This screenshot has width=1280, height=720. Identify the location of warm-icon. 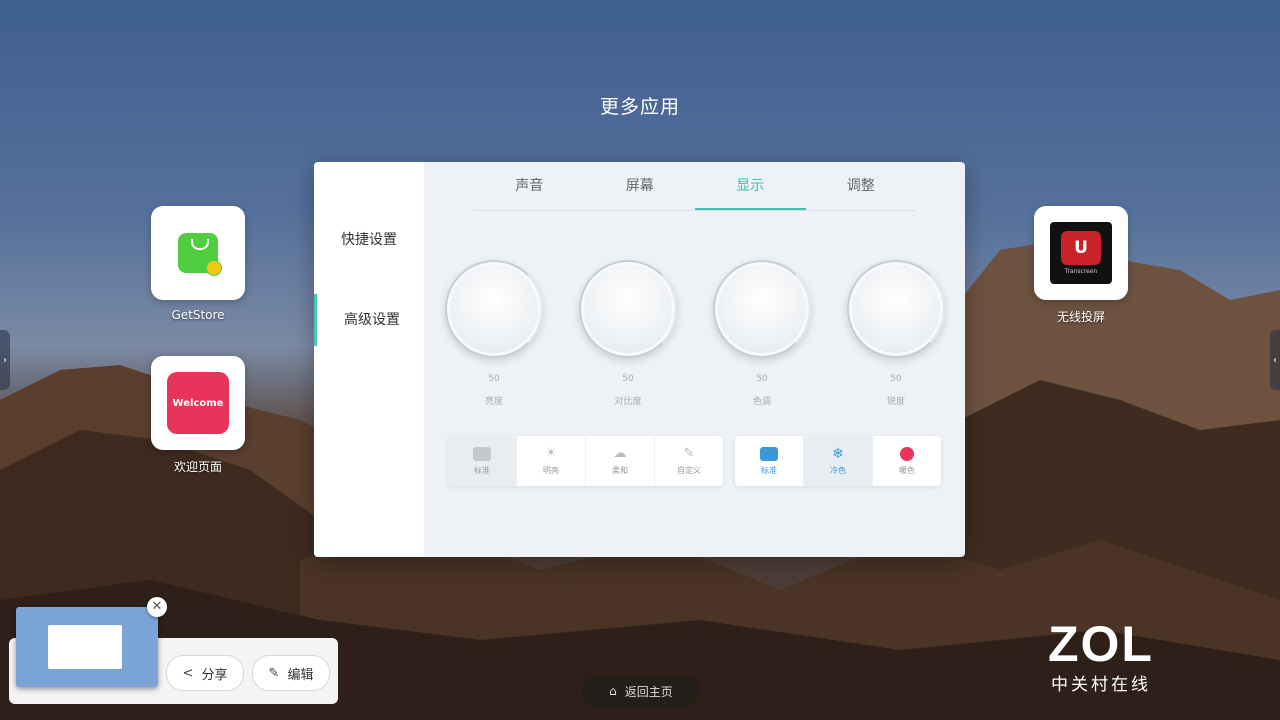
(907, 453).